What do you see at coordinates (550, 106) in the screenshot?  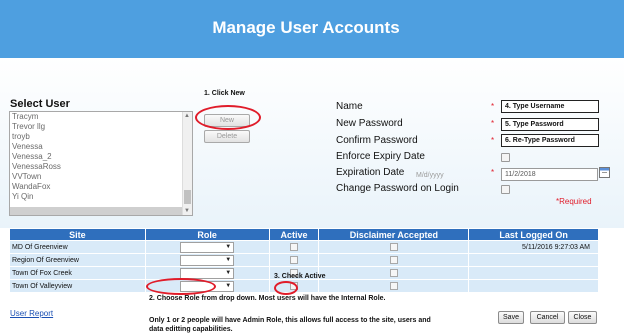 I see `name-input: 4. Type Username` at bounding box center [550, 106].